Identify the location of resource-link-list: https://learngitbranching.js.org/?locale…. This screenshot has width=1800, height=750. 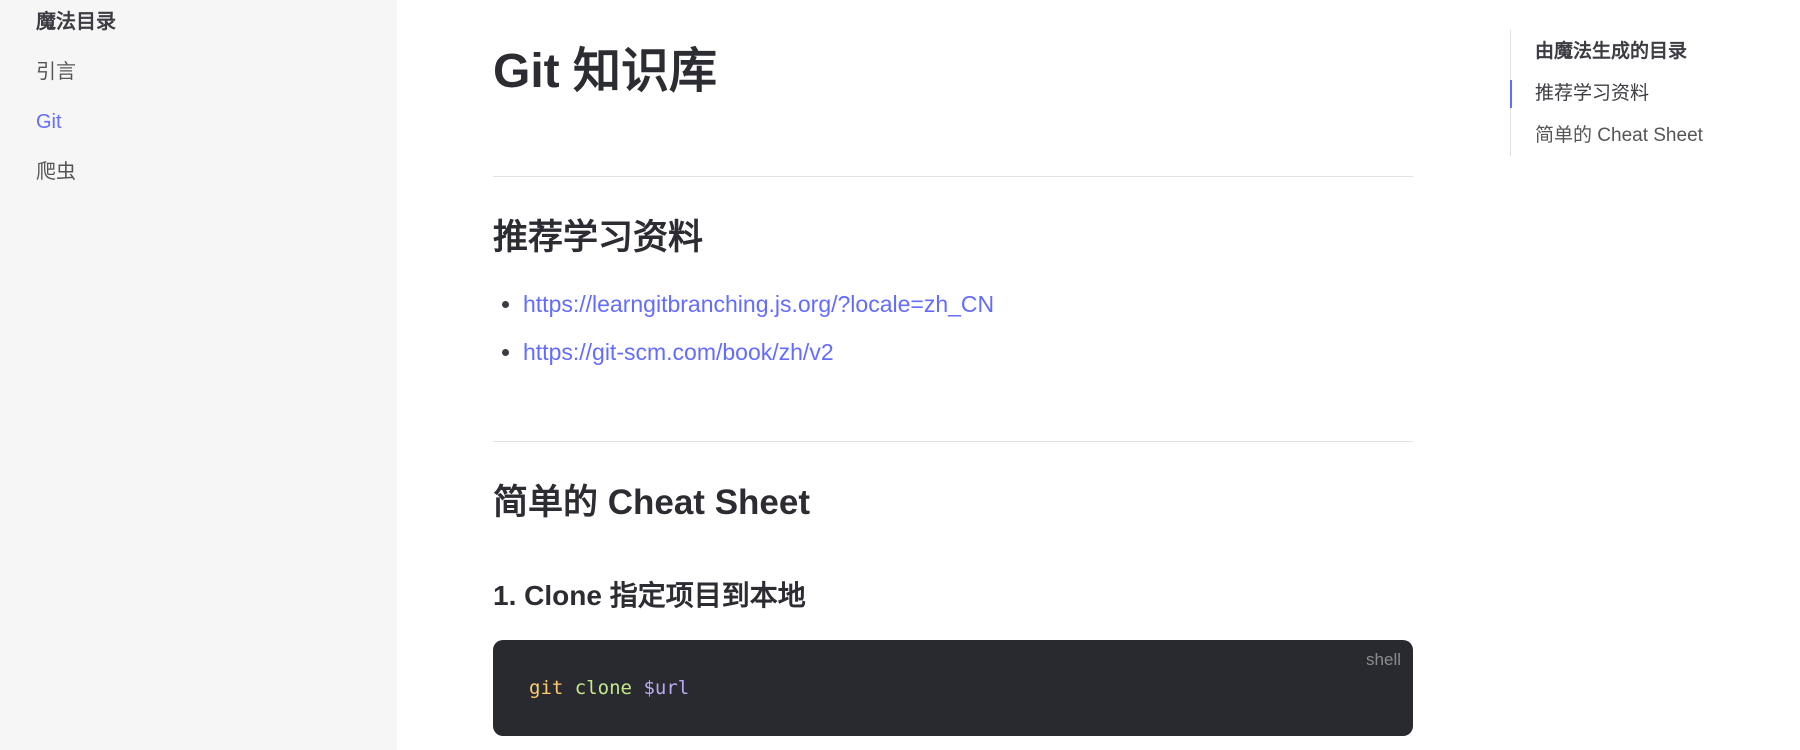
(743, 337).